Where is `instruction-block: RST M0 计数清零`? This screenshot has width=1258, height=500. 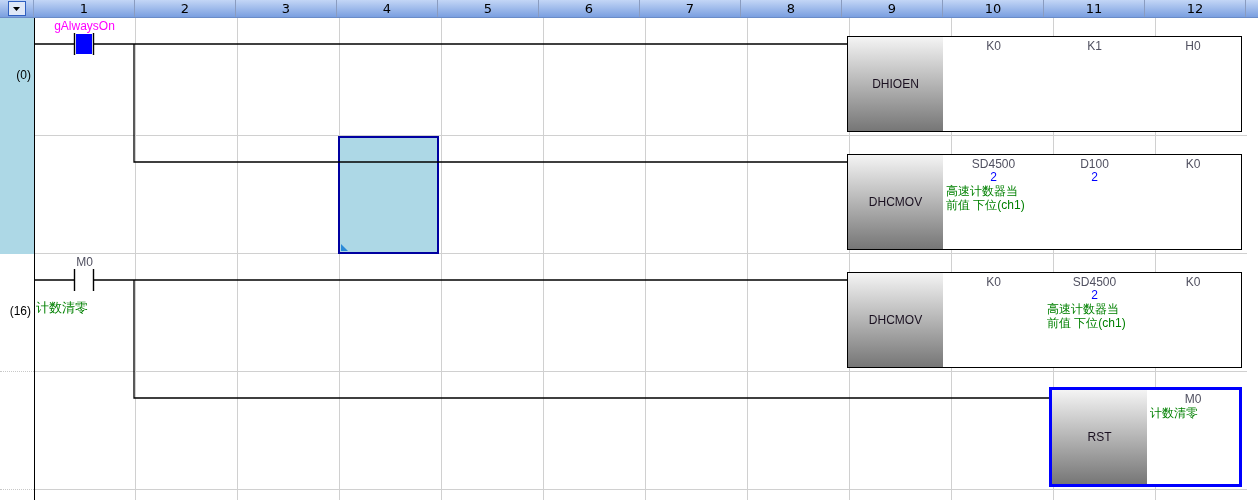 instruction-block: RST M0 计数清零 is located at coordinates (1145, 437).